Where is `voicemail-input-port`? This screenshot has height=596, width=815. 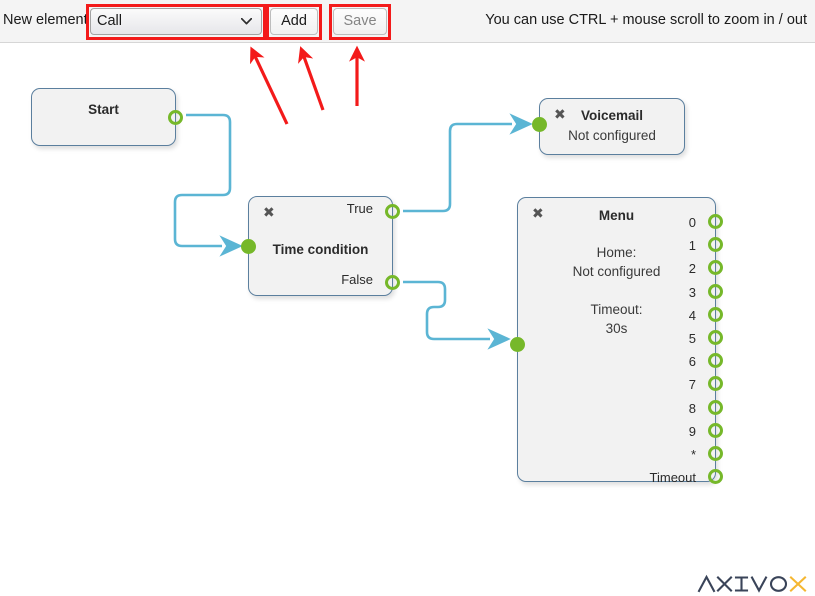
voicemail-input-port is located at coordinates (539, 124).